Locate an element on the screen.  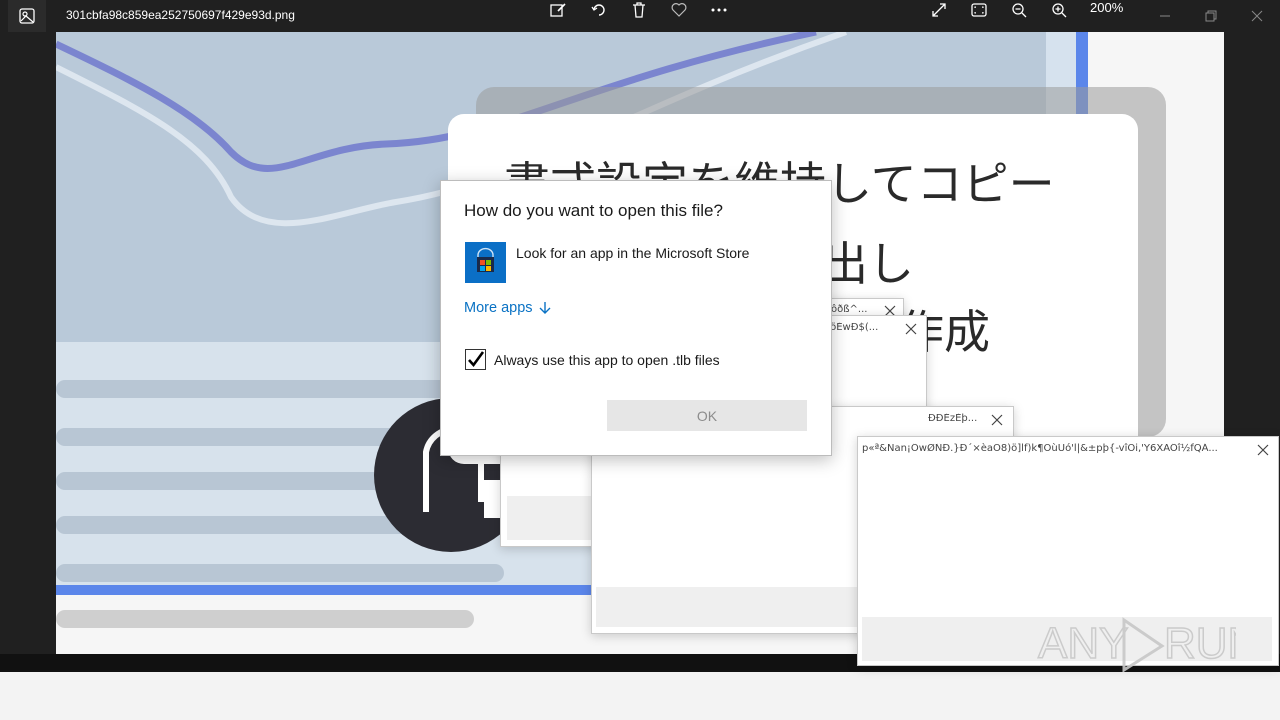
fullscreen-icon is located at coordinates (939, 10).